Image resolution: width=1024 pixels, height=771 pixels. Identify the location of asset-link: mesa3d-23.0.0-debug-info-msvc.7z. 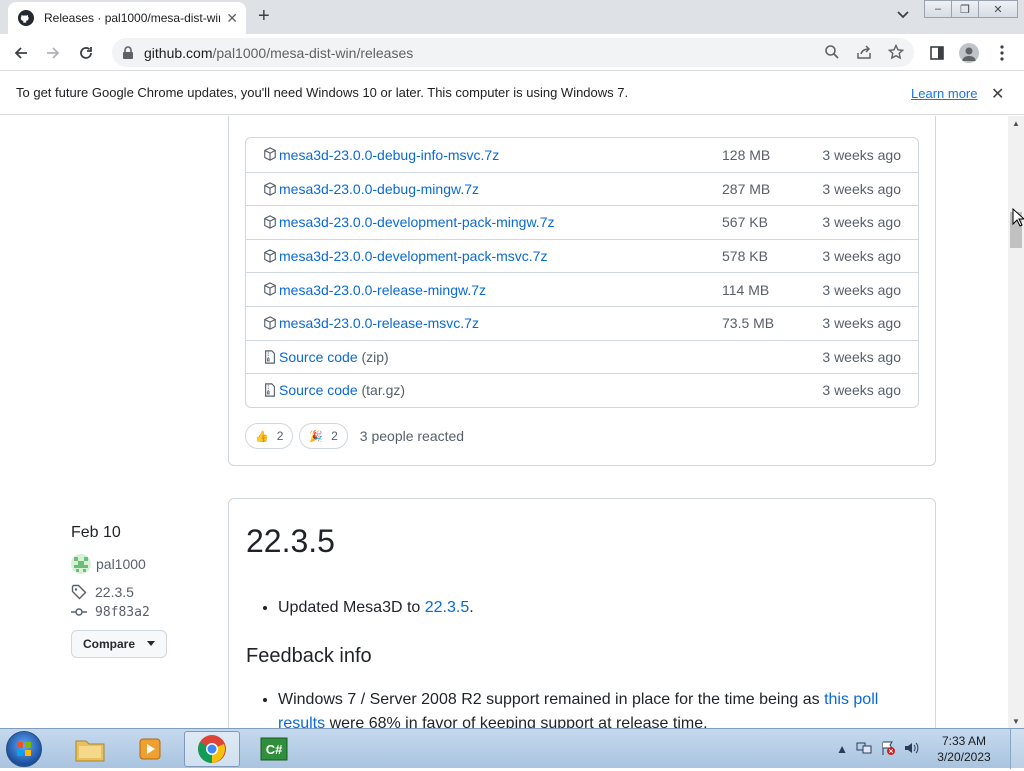
(389, 155).